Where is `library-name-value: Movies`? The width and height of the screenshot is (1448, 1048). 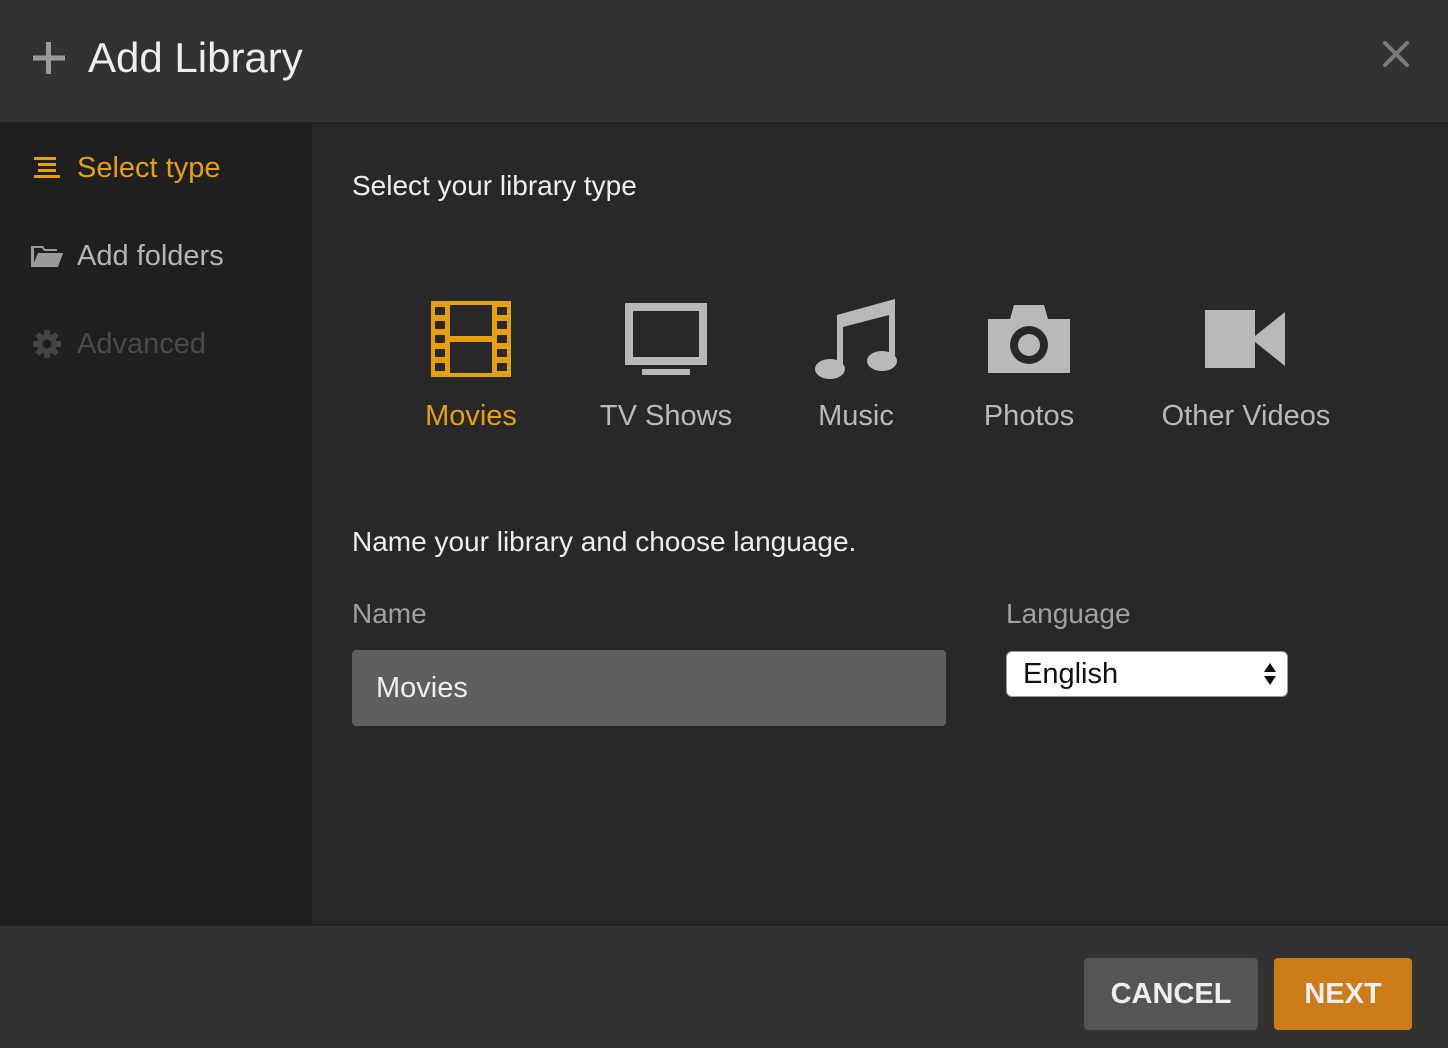 library-name-value: Movies is located at coordinates (422, 687).